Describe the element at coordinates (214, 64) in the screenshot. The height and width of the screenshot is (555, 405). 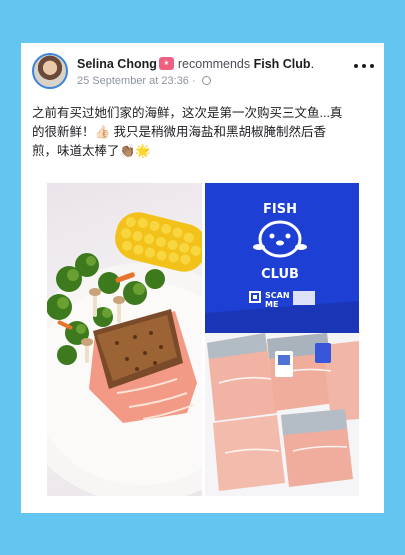
I see `recommends-text: recommends` at that location.